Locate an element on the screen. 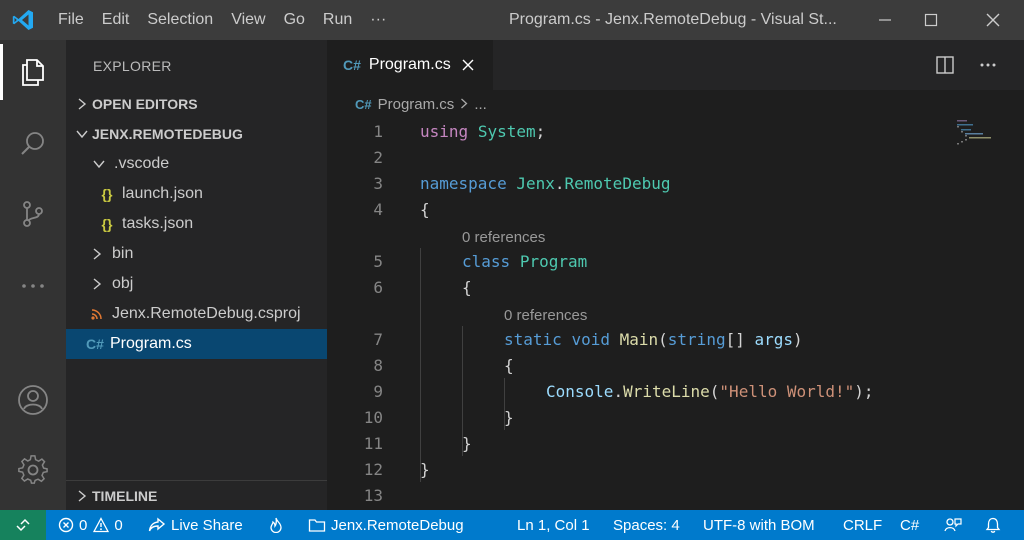  split-editor-button is located at coordinates (945, 65).